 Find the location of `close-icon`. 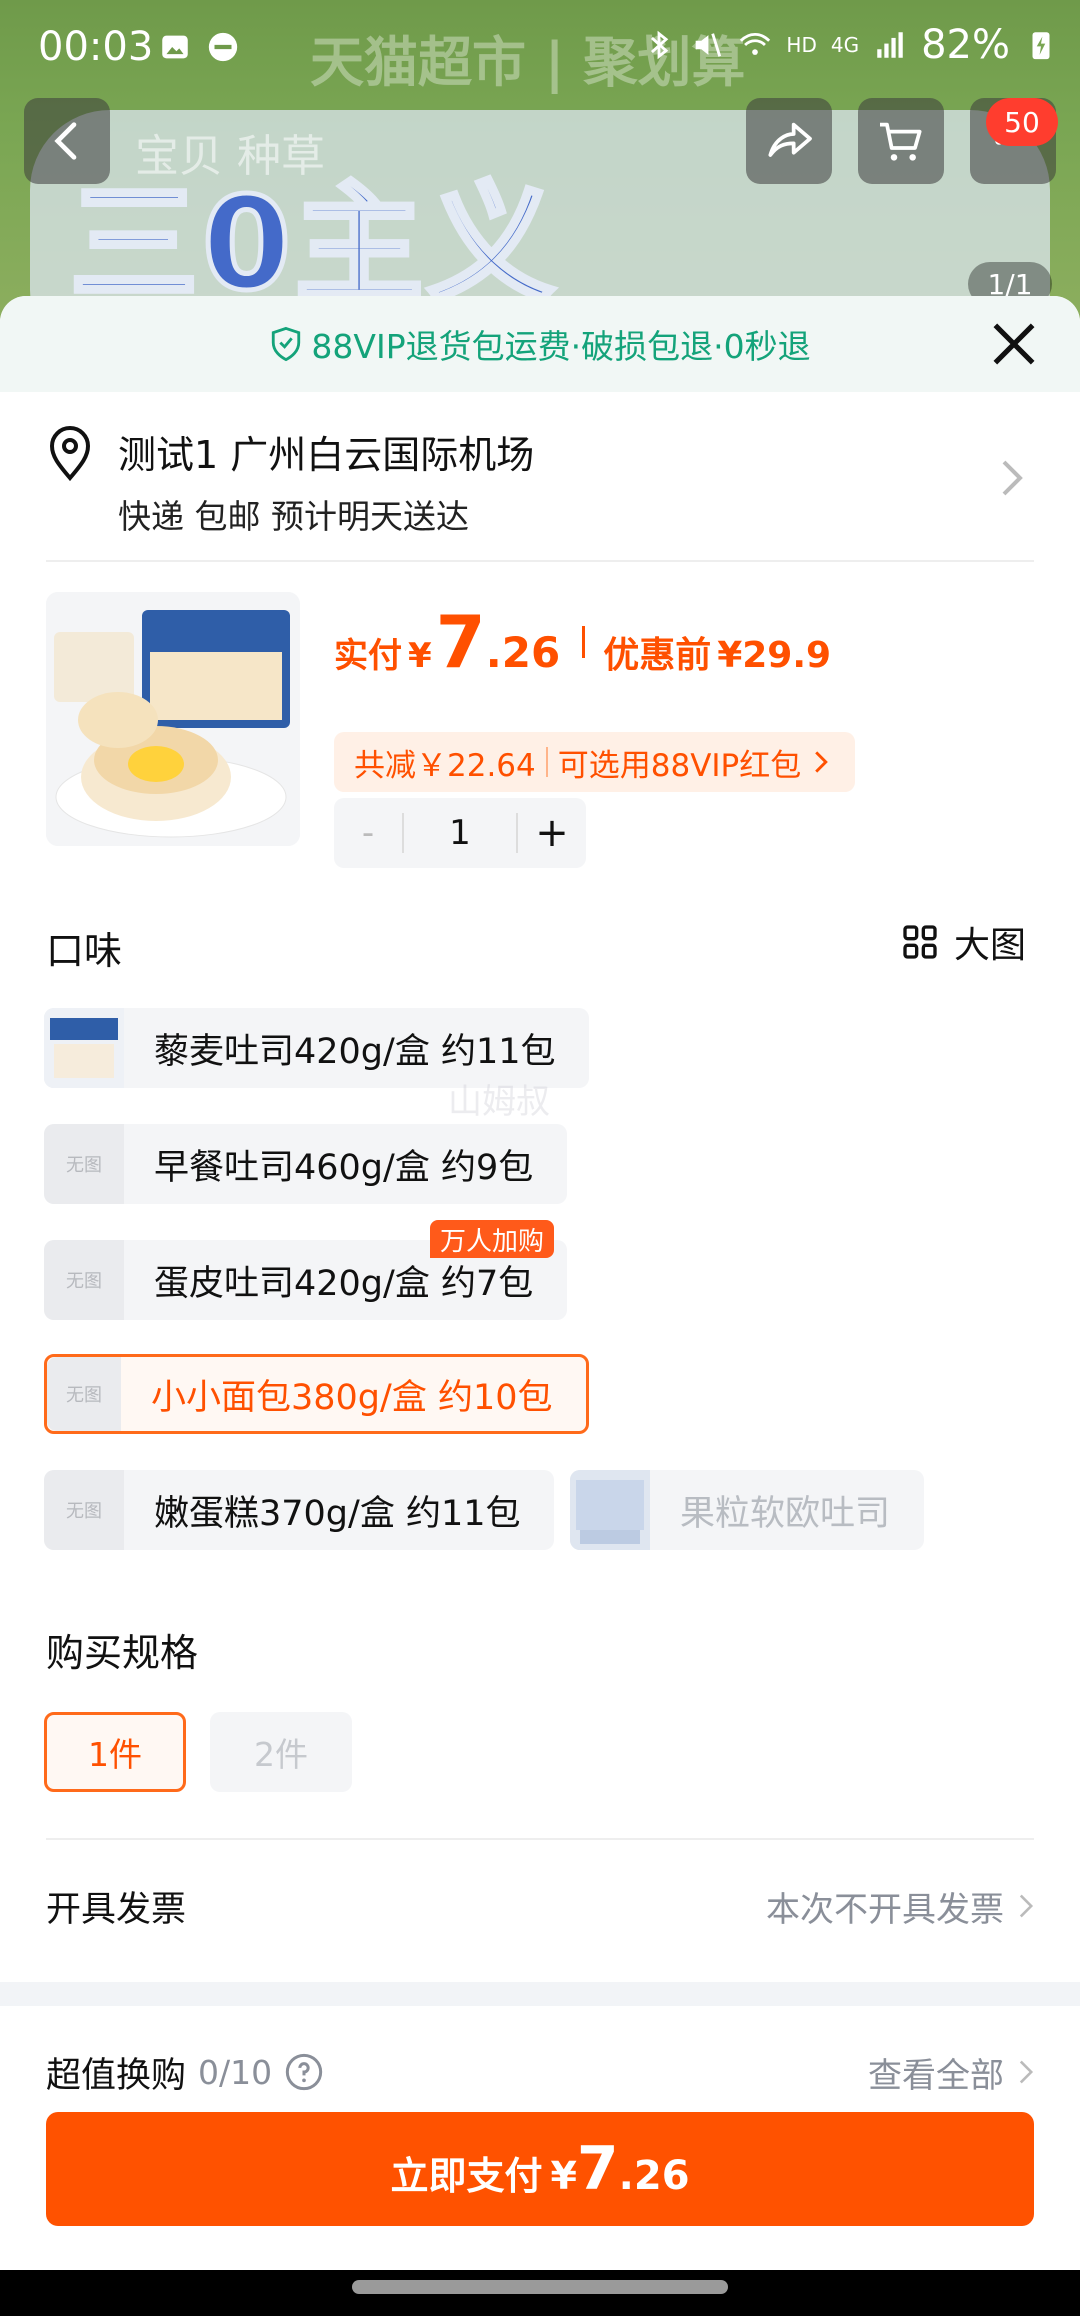

close-icon is located at coordinates (1014, 344).